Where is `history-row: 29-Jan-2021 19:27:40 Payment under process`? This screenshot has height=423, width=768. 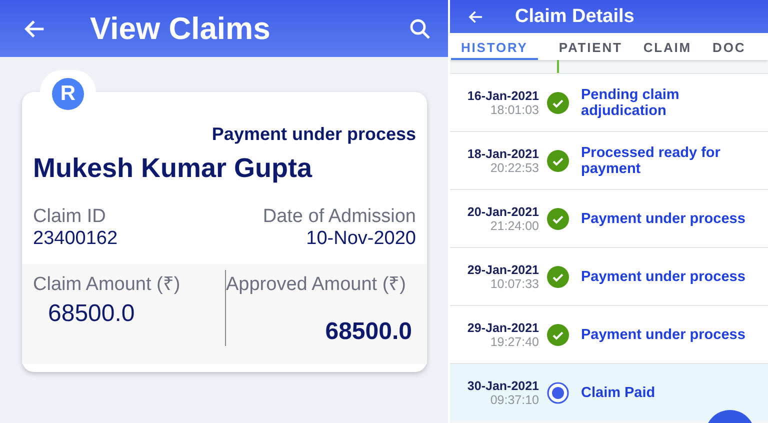 history-row: 29-Jan-2021 19:27:40 Payment under process is located at coordinates (609, 334).